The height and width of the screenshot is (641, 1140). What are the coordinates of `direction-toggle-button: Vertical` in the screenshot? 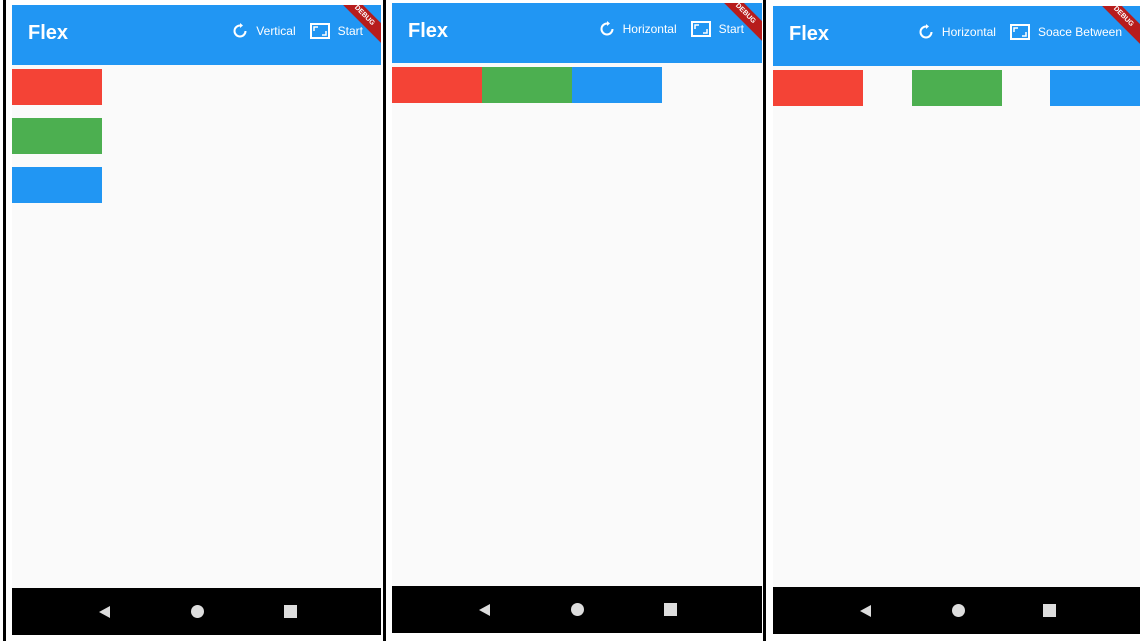 It's located at (275, 31).